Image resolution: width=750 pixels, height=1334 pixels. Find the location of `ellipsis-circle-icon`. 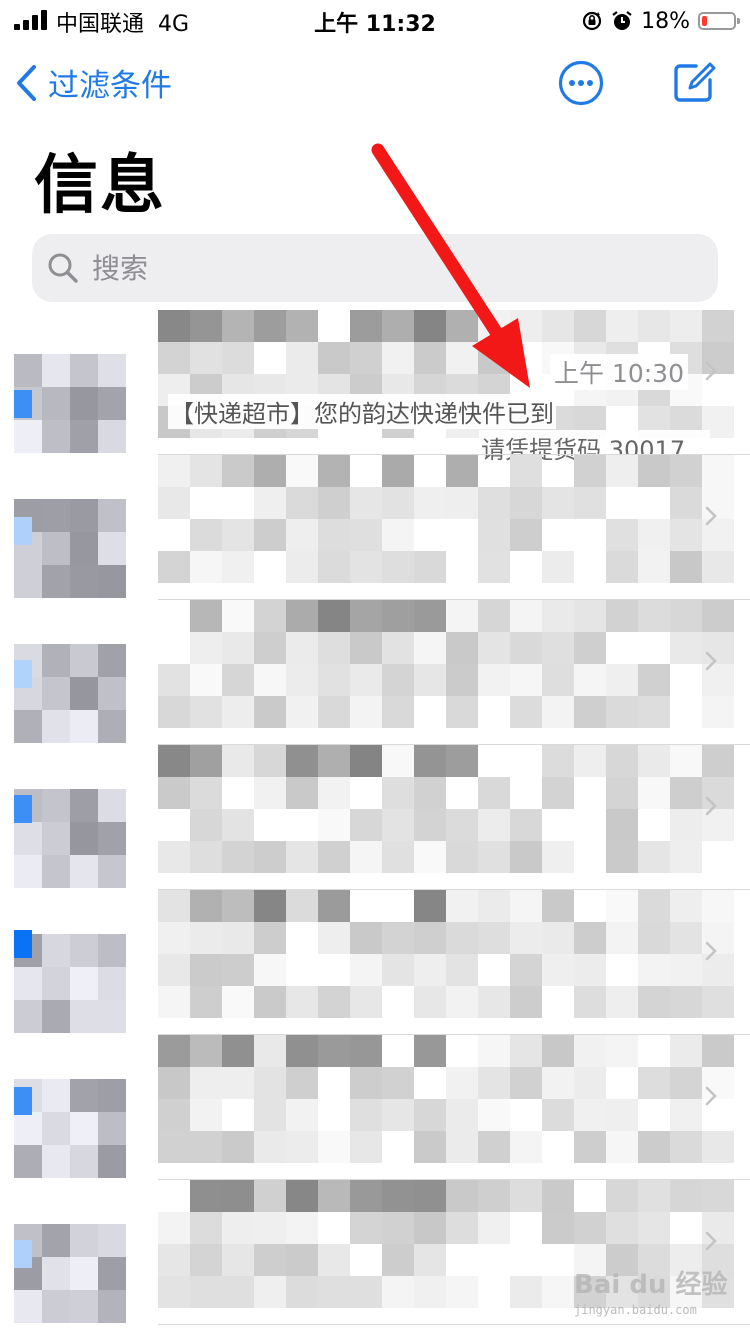

ellipsis-circle-icon is located at coordinates (581, 83).